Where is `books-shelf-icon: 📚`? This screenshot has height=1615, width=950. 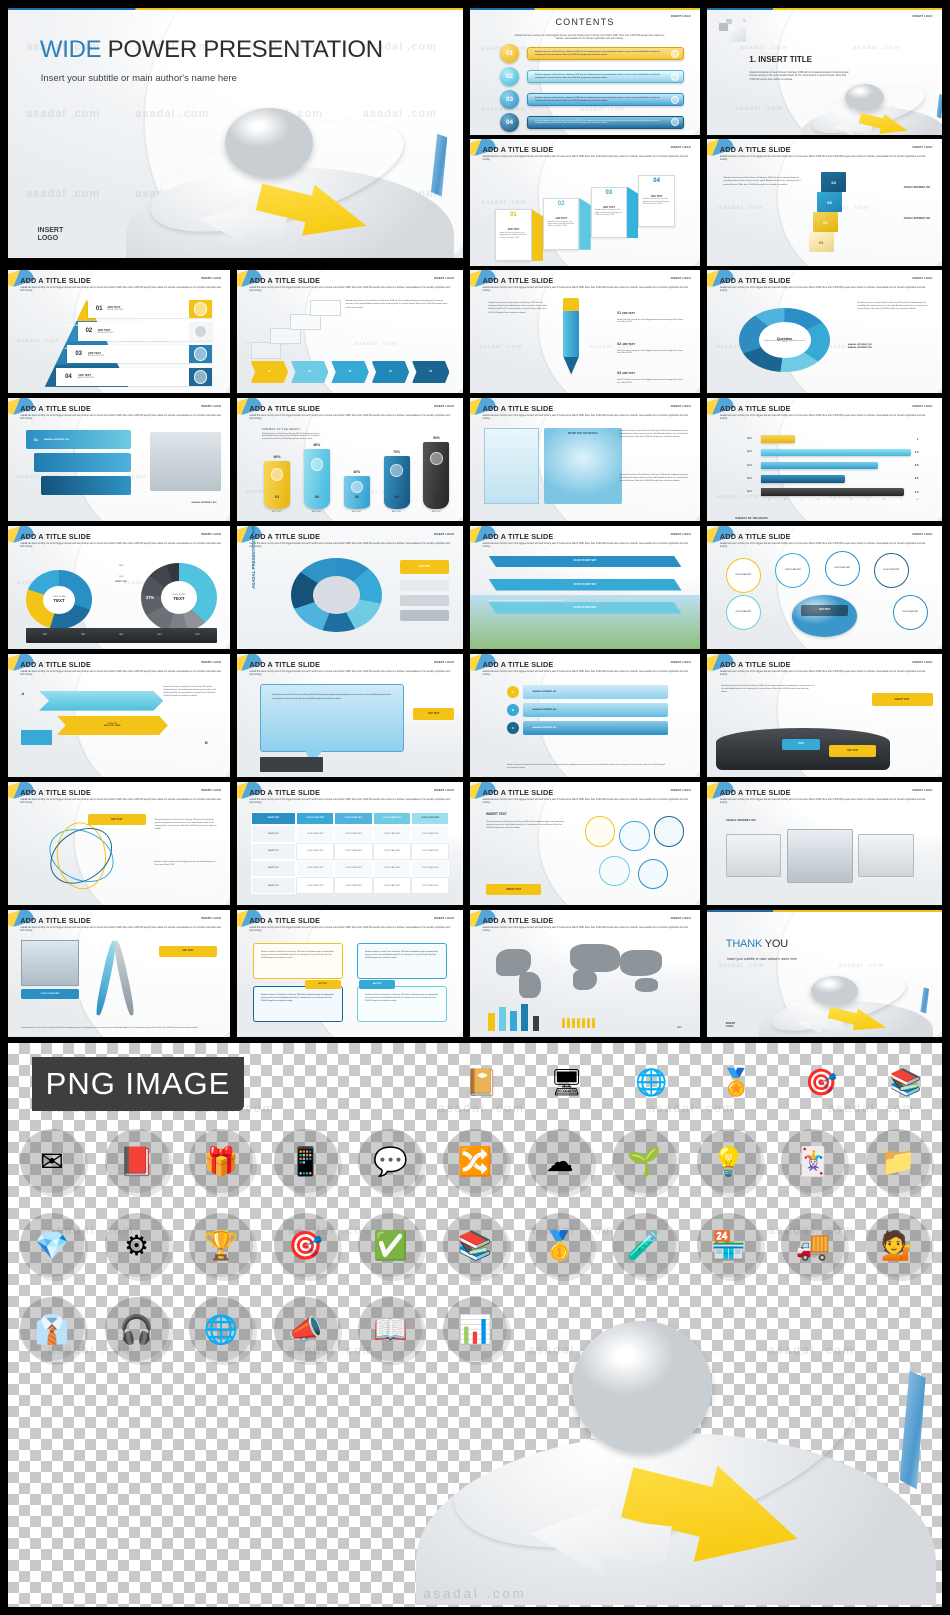 books-shelf-icon: 📚 is located at coordinates (474, 1245).